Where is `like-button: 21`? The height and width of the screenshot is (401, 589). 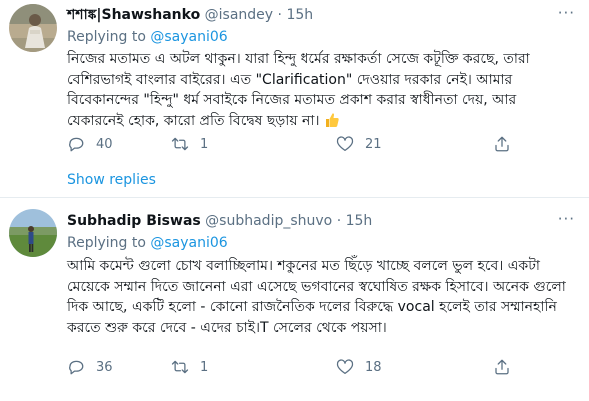
like-button: 21 is located at coordinates (359, 144).